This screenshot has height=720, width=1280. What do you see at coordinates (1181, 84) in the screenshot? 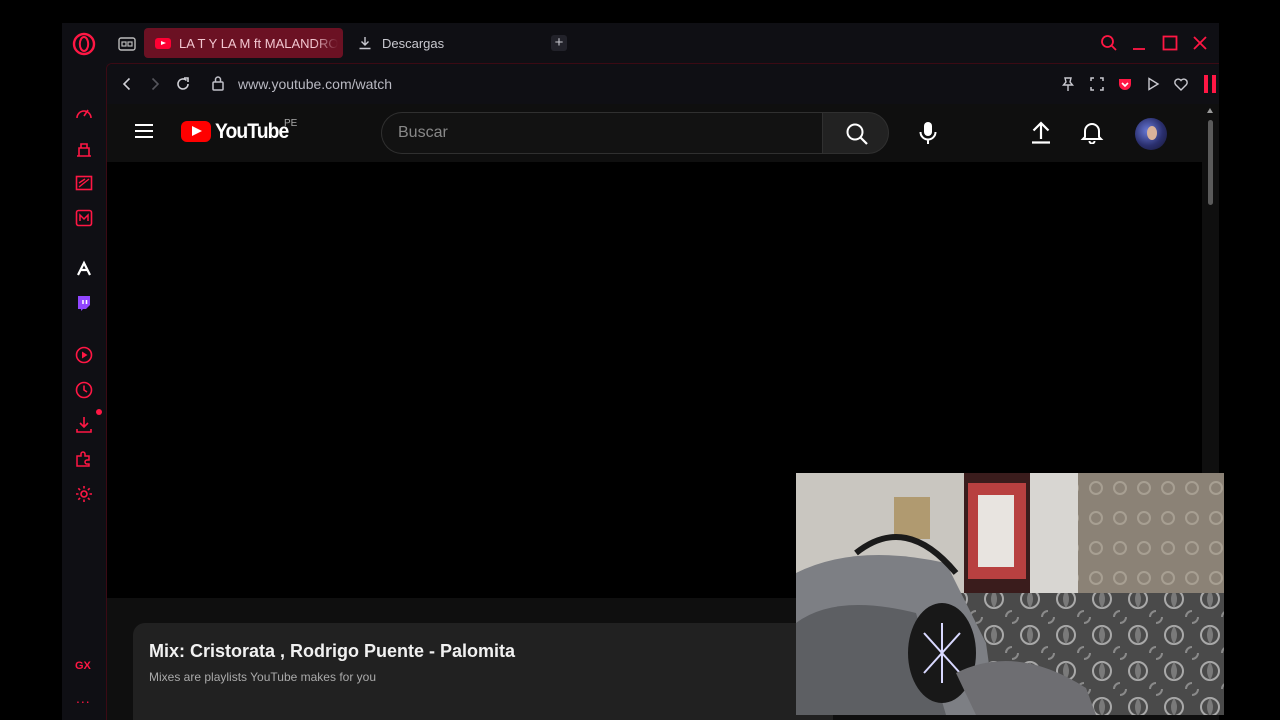
I see `heart-icon` at bounding box center [1181, 84].